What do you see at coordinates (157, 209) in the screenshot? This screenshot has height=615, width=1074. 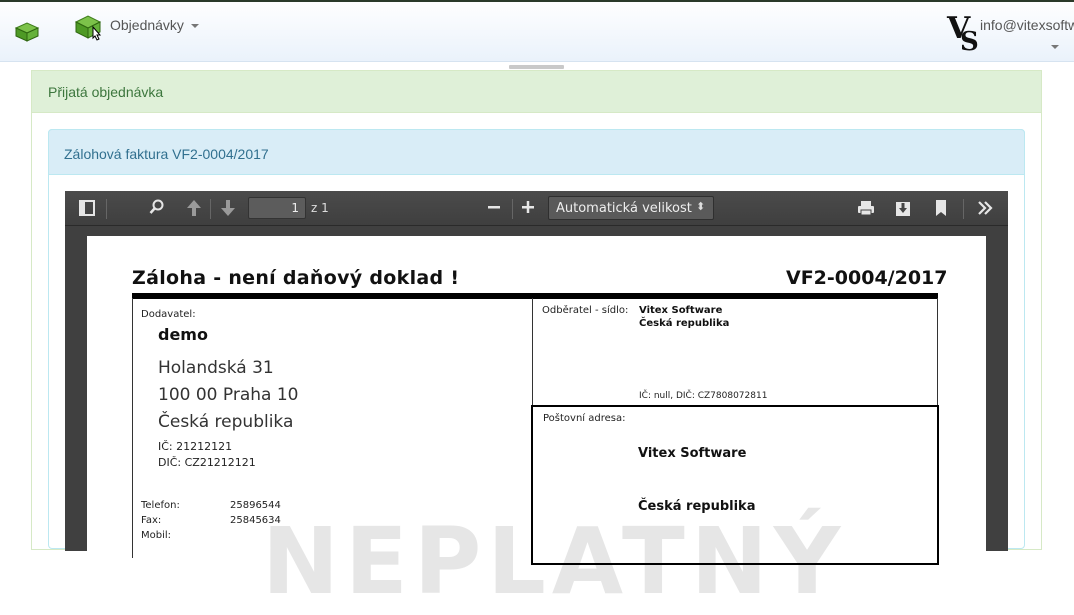 I see `search-icon` at bounding box center [157, 209].